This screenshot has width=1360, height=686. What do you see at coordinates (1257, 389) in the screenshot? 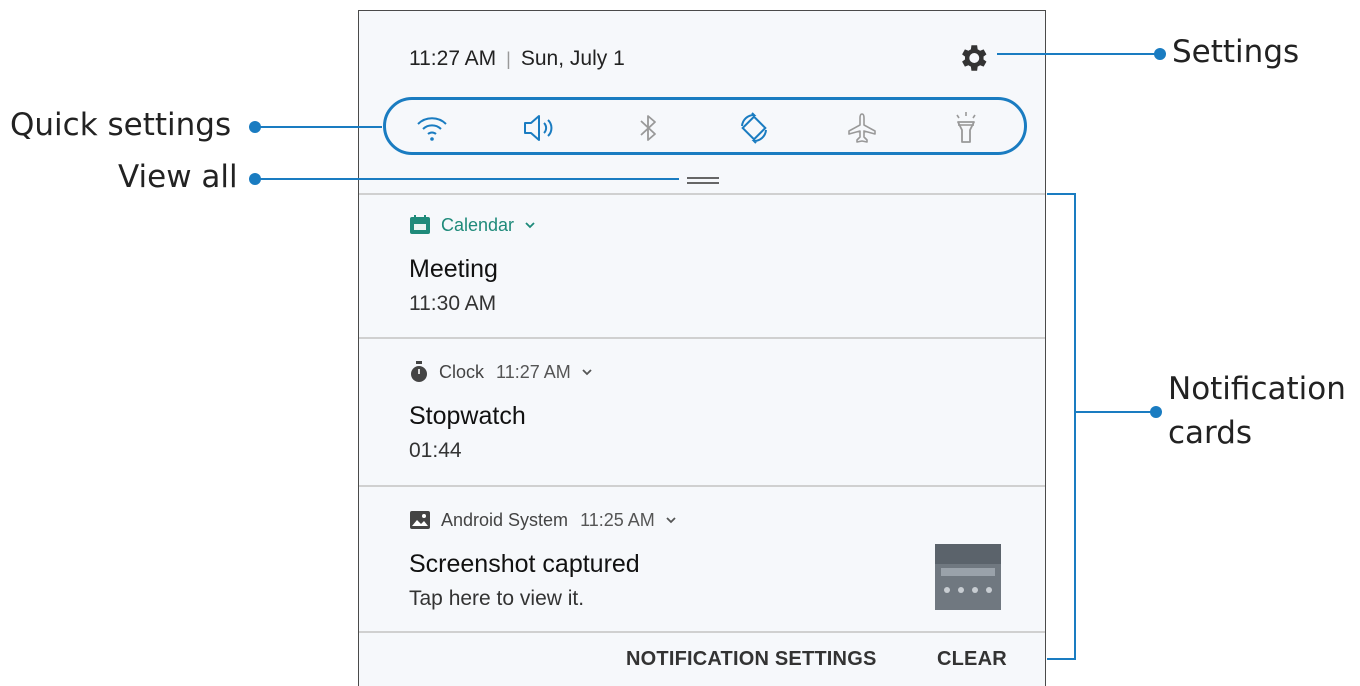
I see `callout-notification-cards-line1: Notification` at bounding box center [1257, 389].